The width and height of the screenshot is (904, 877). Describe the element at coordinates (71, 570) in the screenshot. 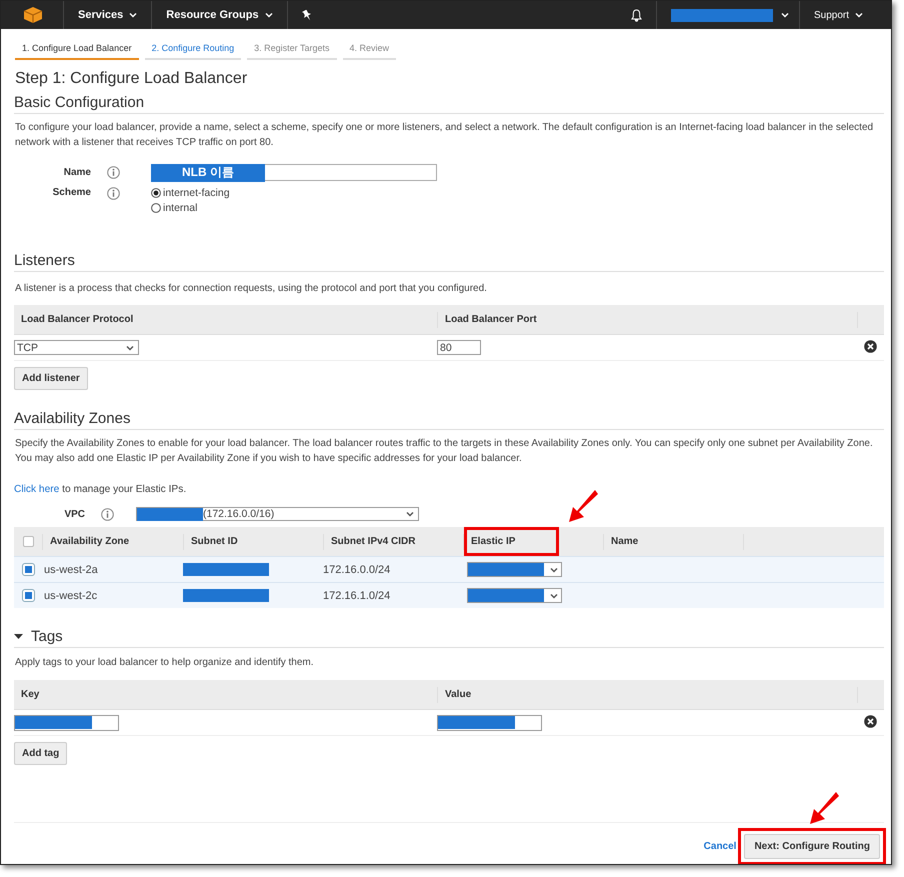

I see `table-cell-text: us-west-2a` at that location.